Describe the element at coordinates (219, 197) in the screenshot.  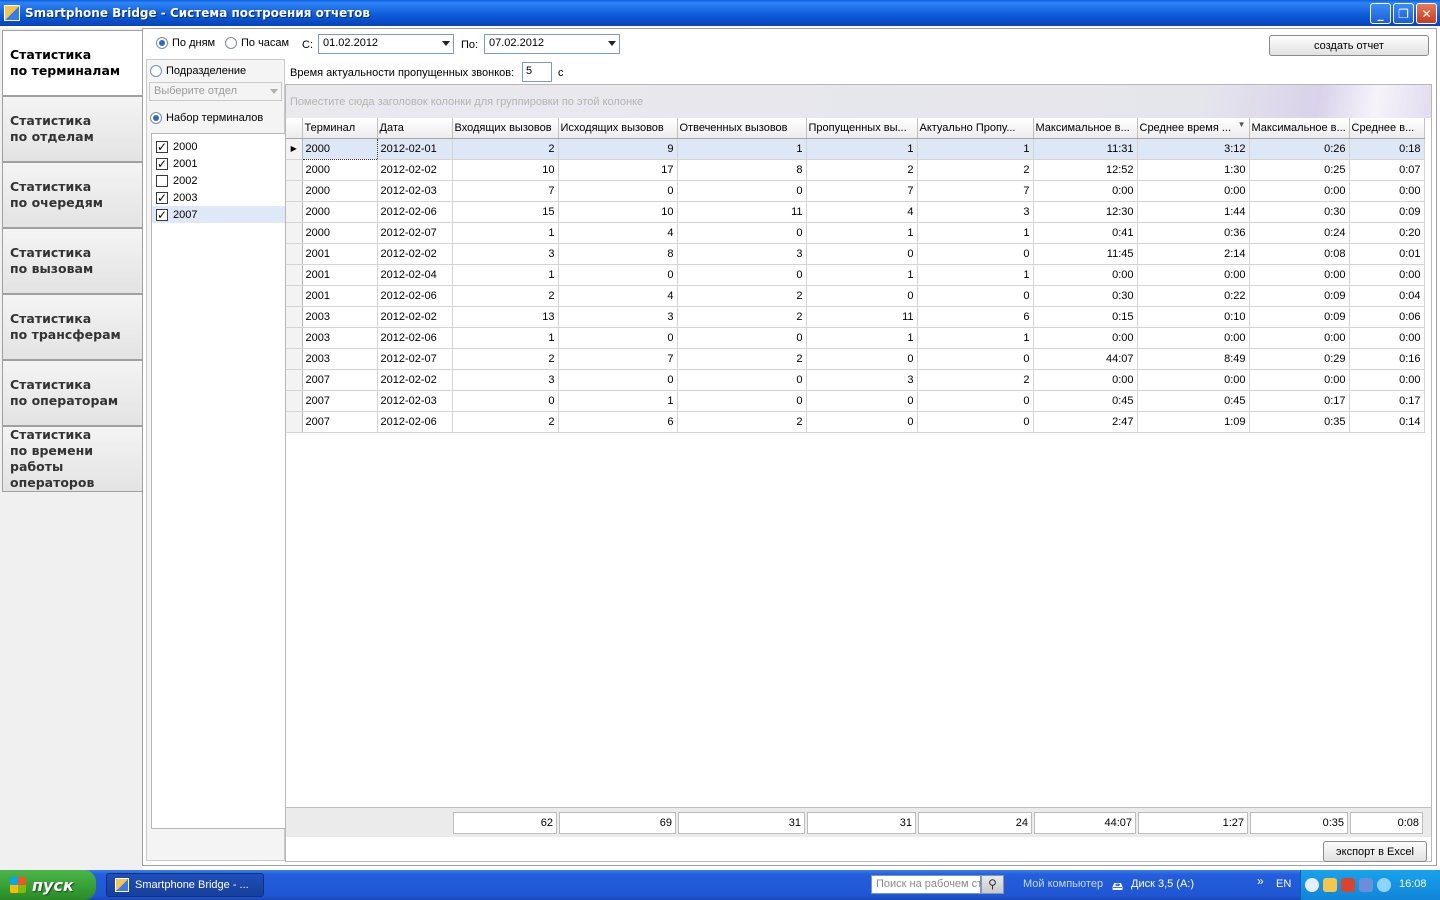
I see `terminal-item: ✓ 2003` at that location.